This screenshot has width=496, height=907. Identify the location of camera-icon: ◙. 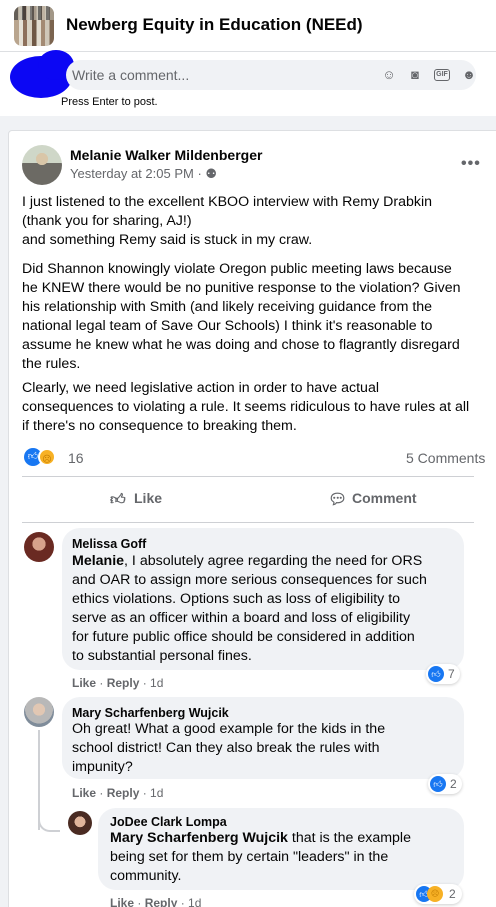
(415, 75).